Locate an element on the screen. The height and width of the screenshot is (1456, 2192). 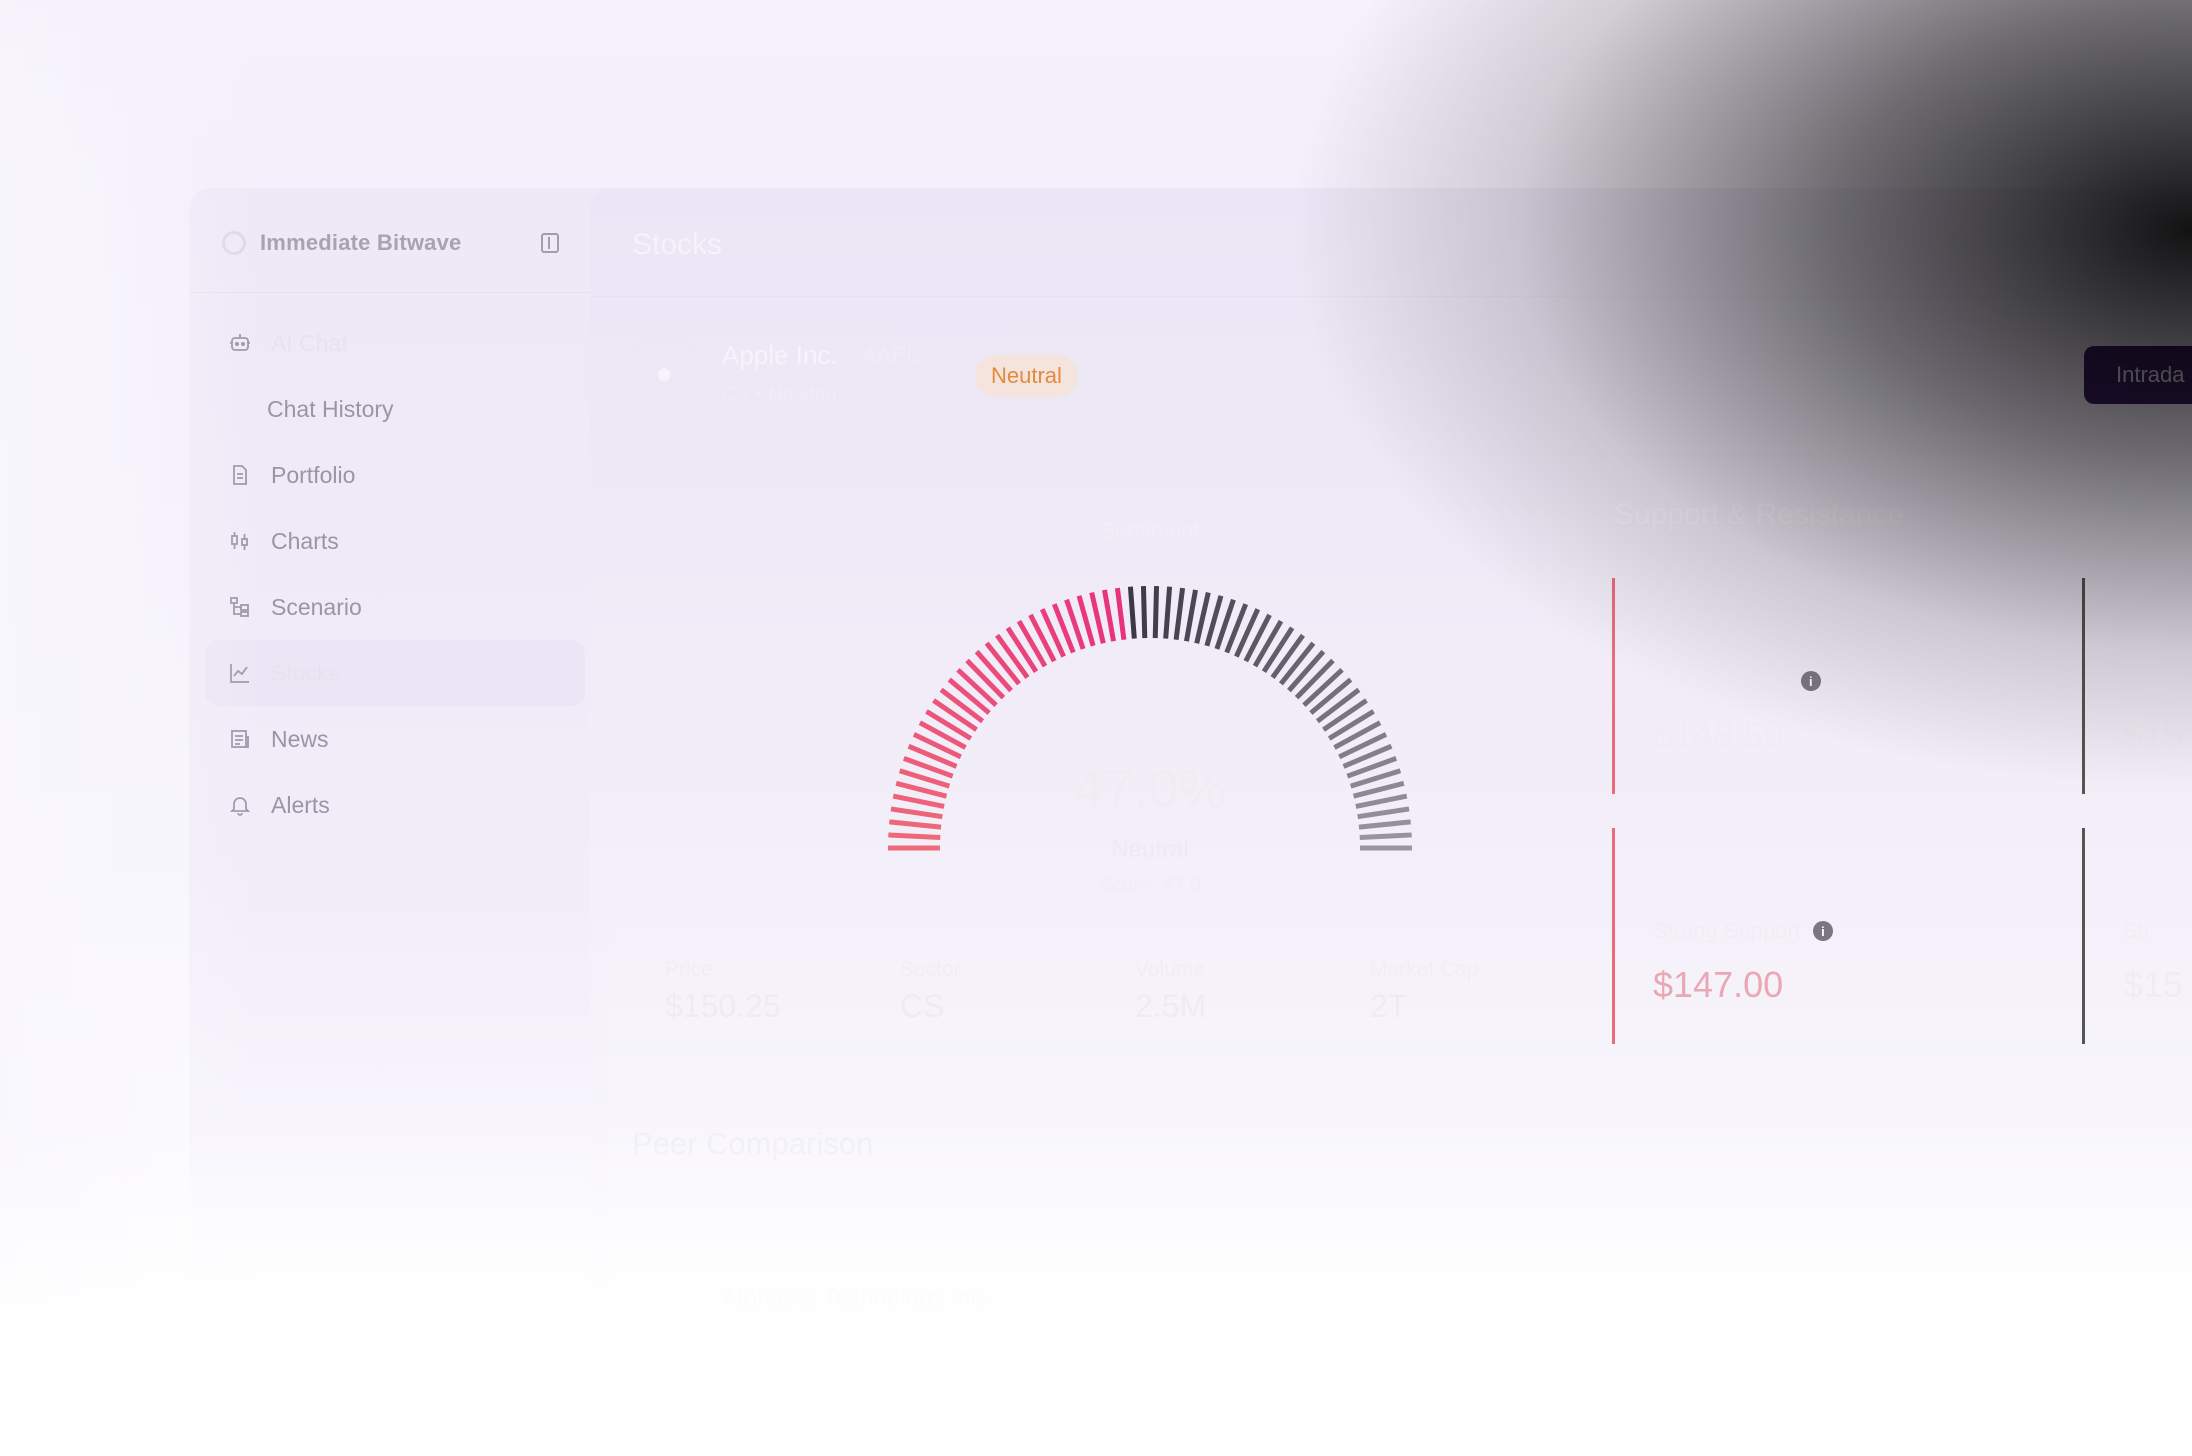
sr-label-text: Resist is located at coordinates (2154, 680).